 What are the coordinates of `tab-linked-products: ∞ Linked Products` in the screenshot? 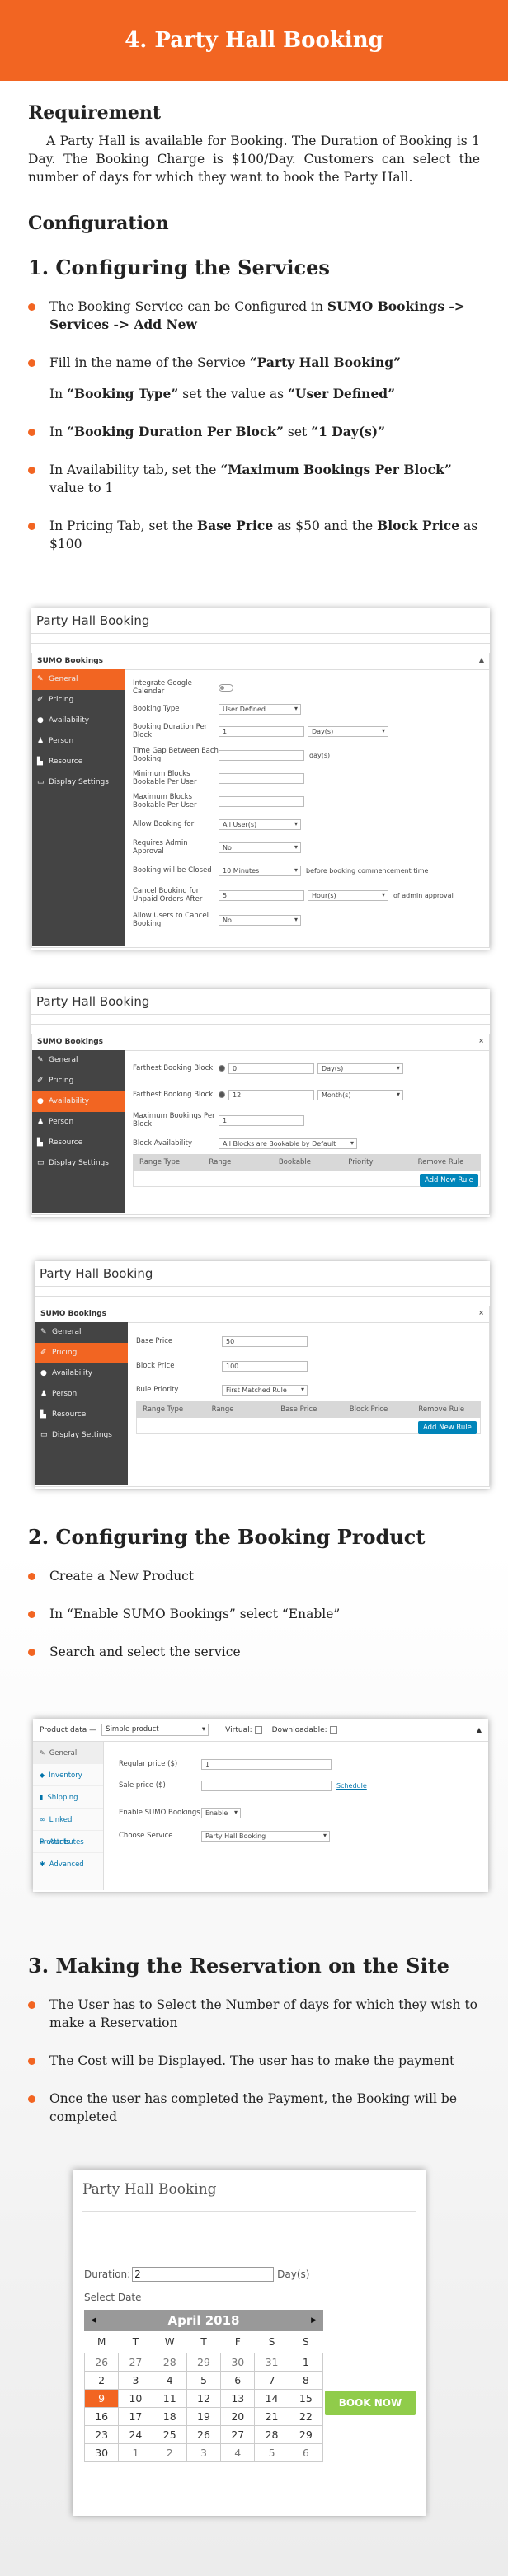 It's located at (68, 1828).